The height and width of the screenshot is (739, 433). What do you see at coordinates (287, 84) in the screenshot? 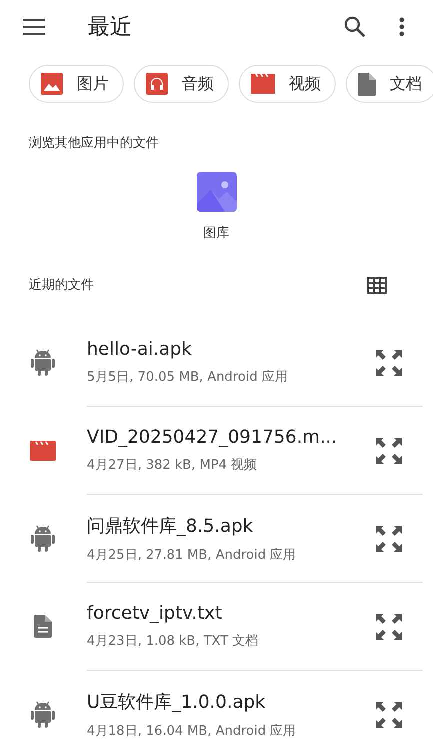
I see `filter-chip: 视频` at bounding box center [287, 84].